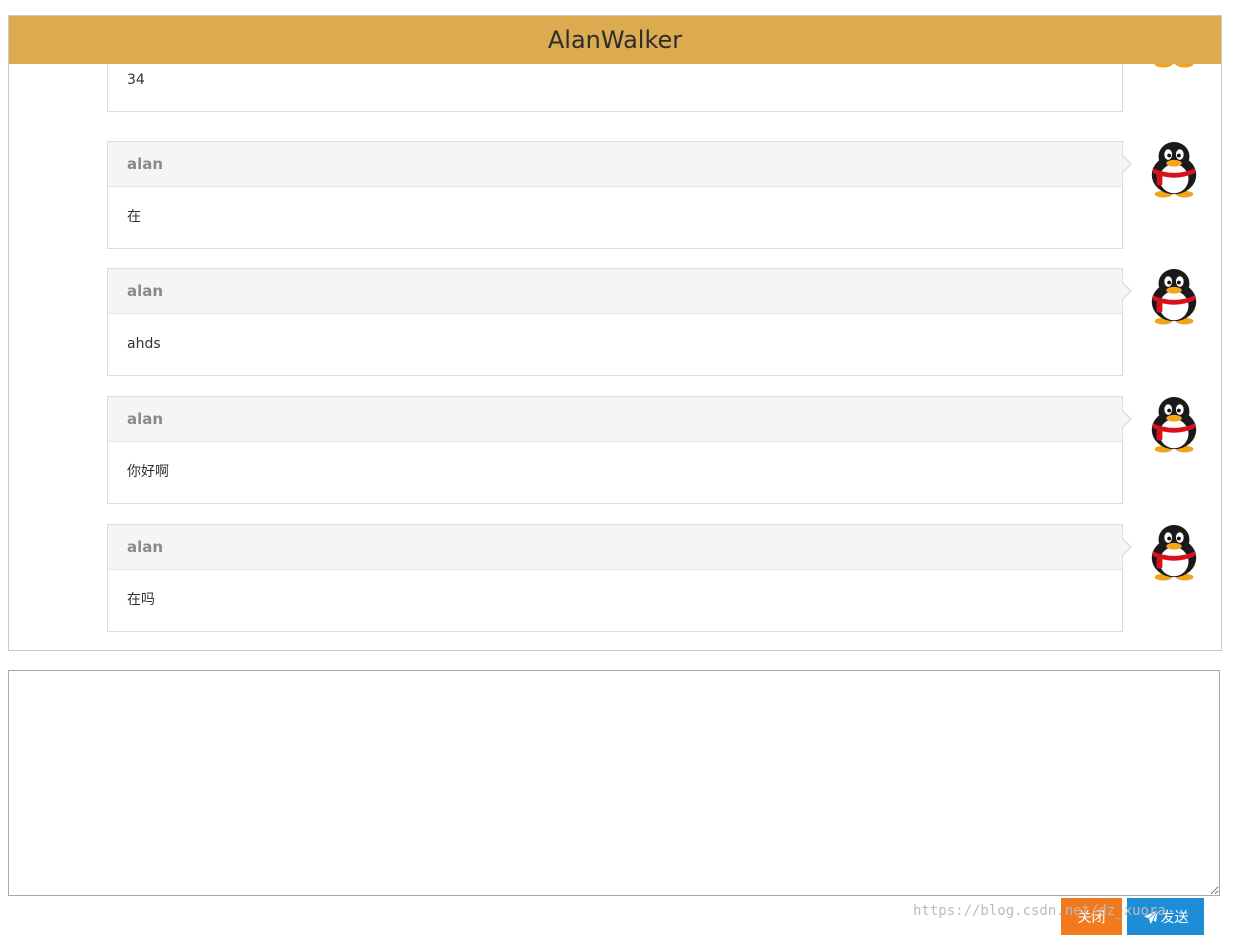 The image size is (1244, 935). I want to click on chat-title: AlanWalker, so click(615, 40).